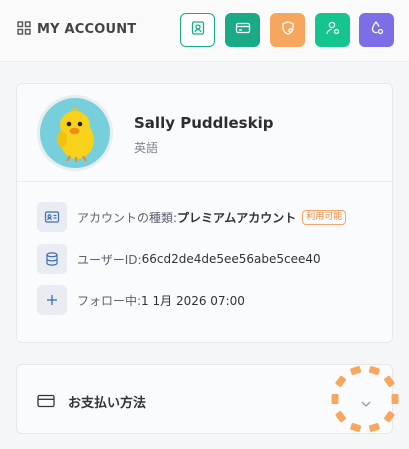  Describe the element at coordinates (87, 29) in the screenshot. I see `page-title: MY ACCOUNT` at that location.